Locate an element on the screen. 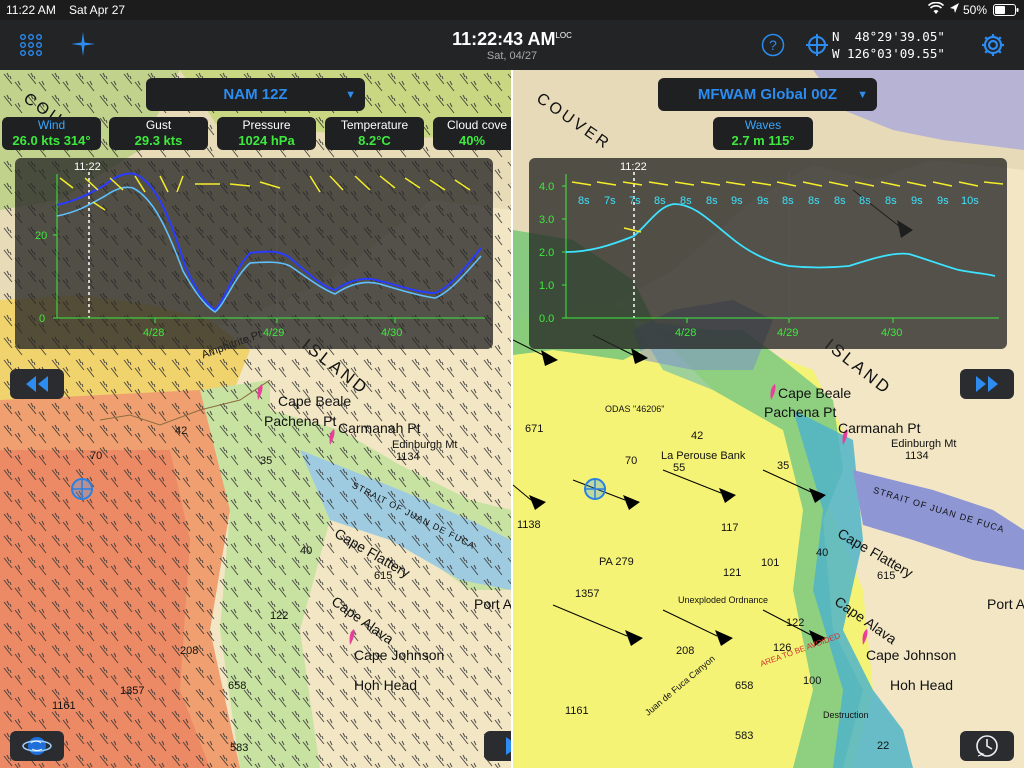 The width and height of the screenshot is (1024, 768). play-button is located at coordinates (497, 746).